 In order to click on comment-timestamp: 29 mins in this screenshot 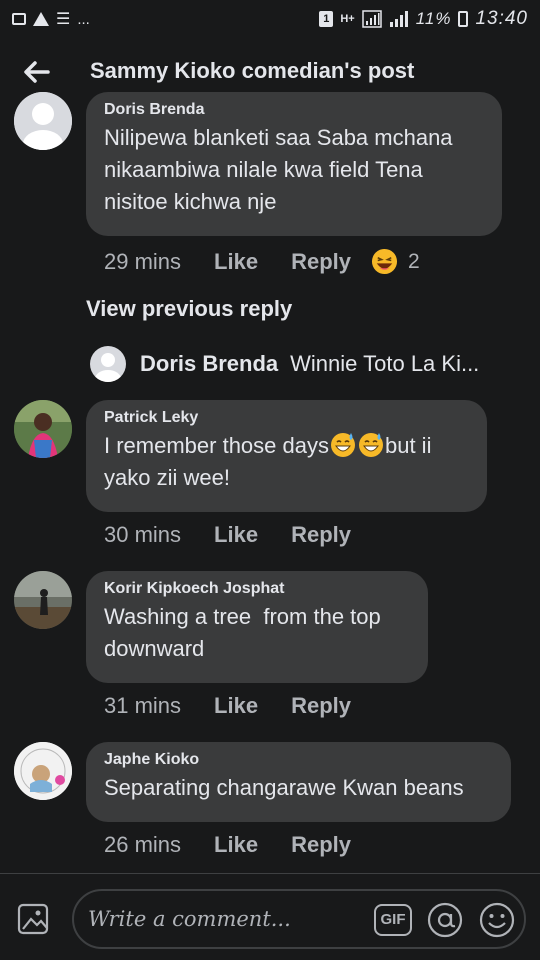, I will do `click(143, 261)`.